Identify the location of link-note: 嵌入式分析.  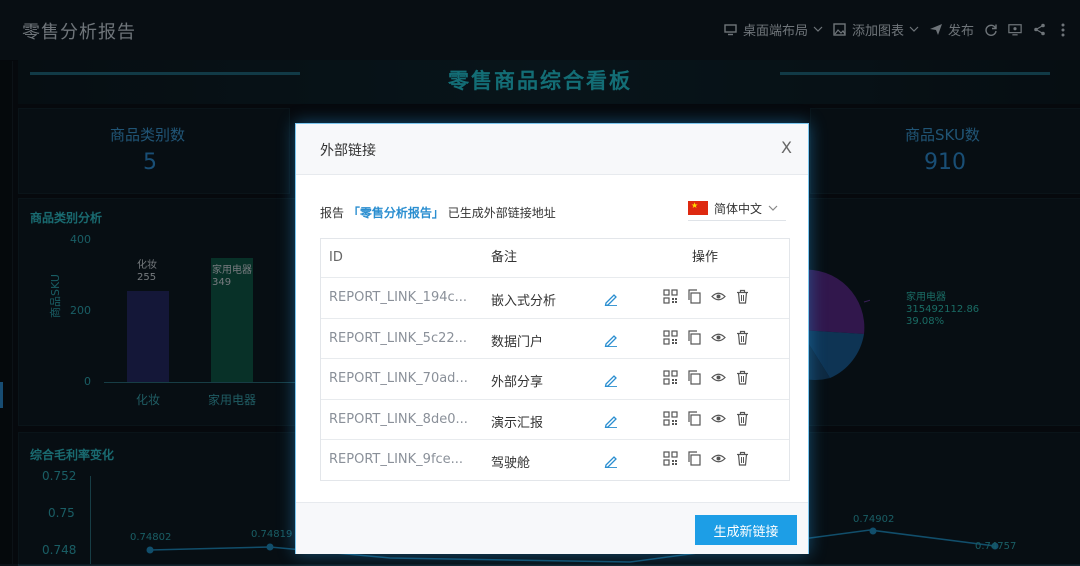
(524, 301).